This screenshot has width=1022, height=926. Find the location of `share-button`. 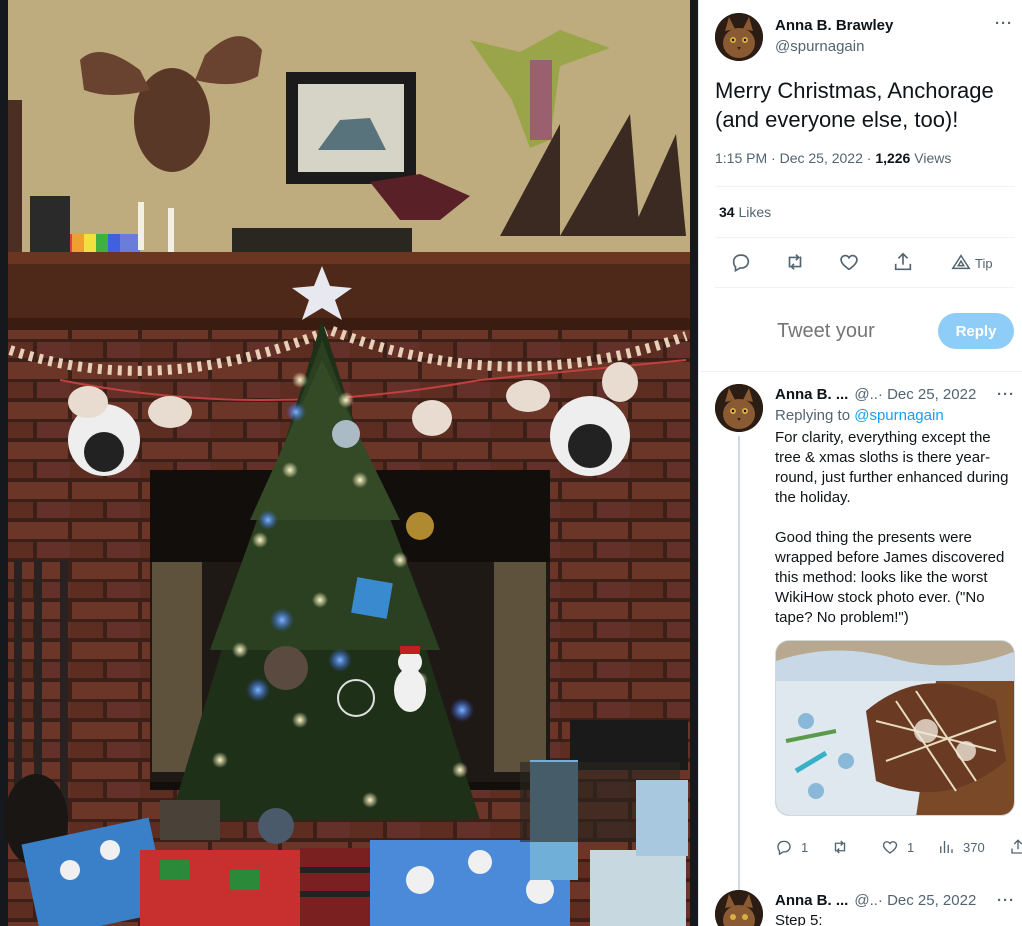

share-button is located at coordinates (903, 262).